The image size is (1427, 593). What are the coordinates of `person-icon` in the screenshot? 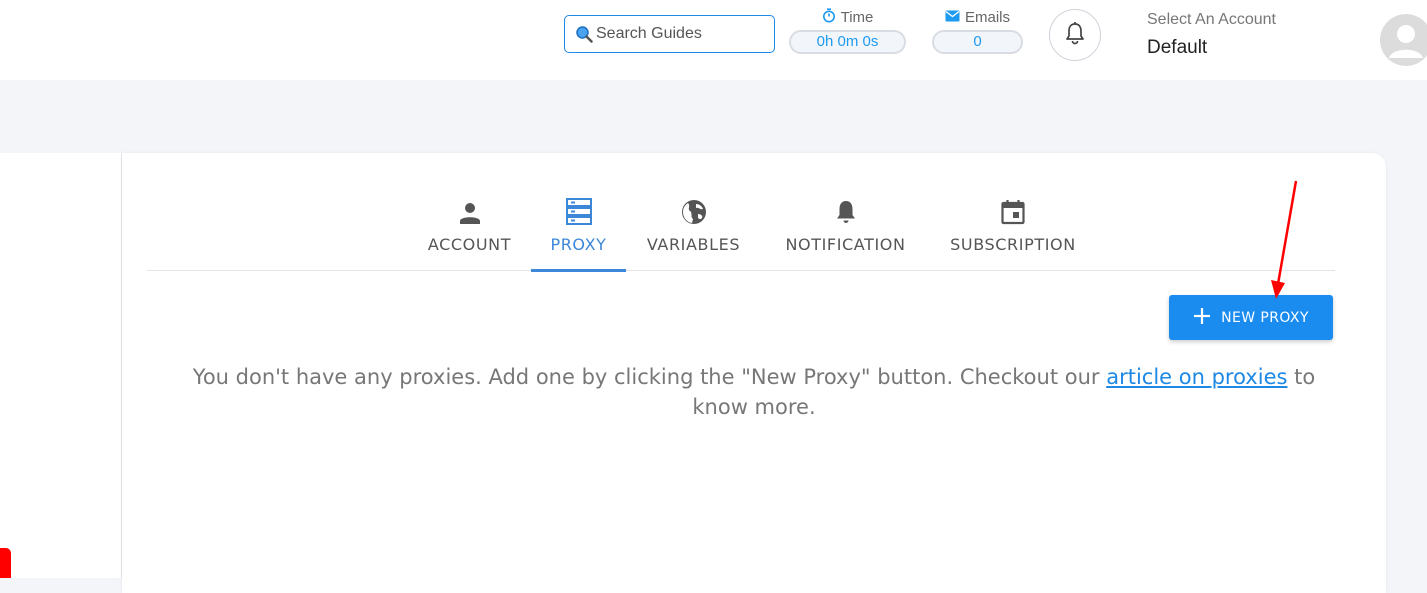 It's located at (470, 207).